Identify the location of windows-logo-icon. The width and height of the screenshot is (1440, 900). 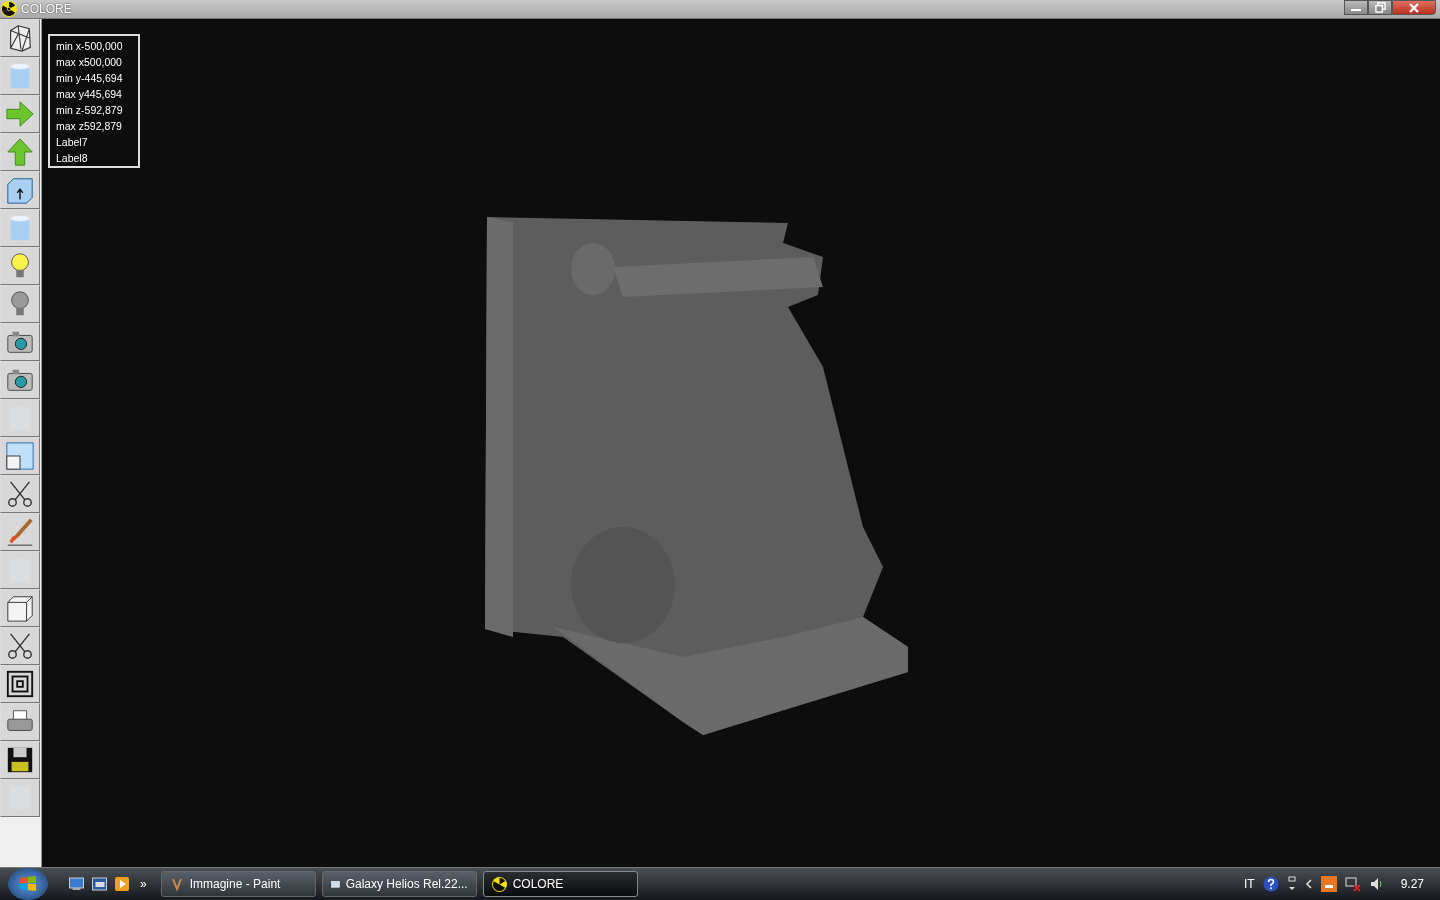
(28, 884).